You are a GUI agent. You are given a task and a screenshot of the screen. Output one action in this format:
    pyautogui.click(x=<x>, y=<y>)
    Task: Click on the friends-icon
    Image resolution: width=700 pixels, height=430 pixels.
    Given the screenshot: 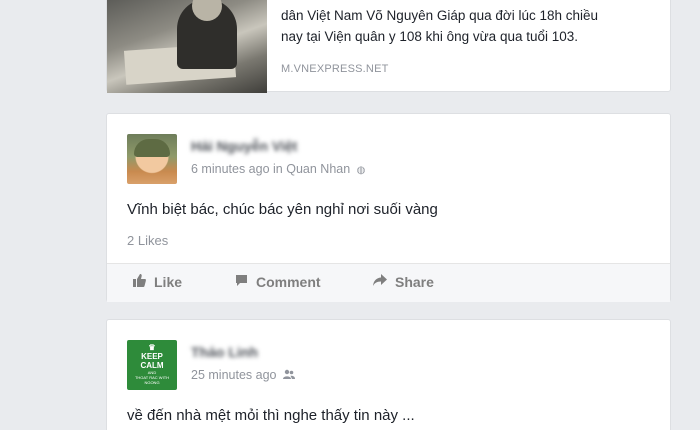 What is the action you would take?
    pyautogui.click(x=288, y=375)
    